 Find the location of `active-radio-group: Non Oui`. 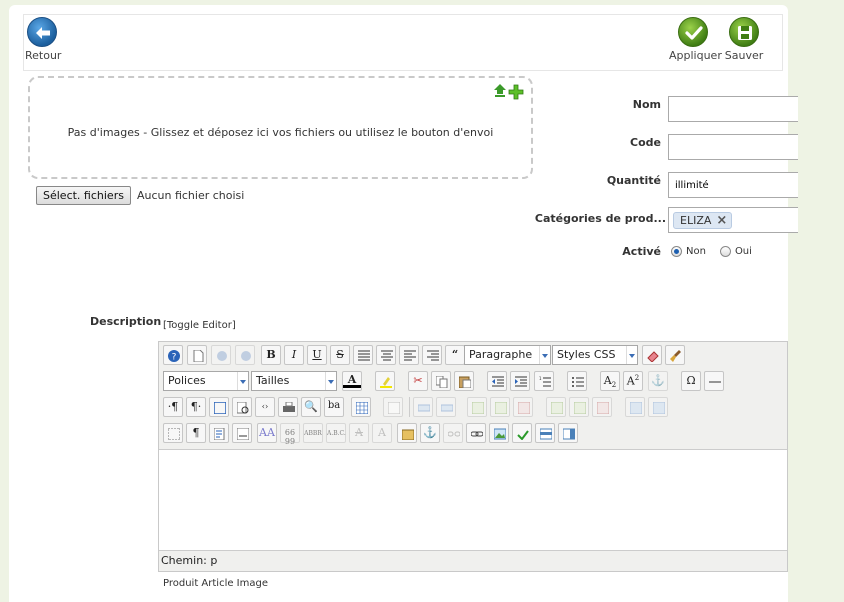

active-radio-group: Non Oui is located at coordinates (711, 251).